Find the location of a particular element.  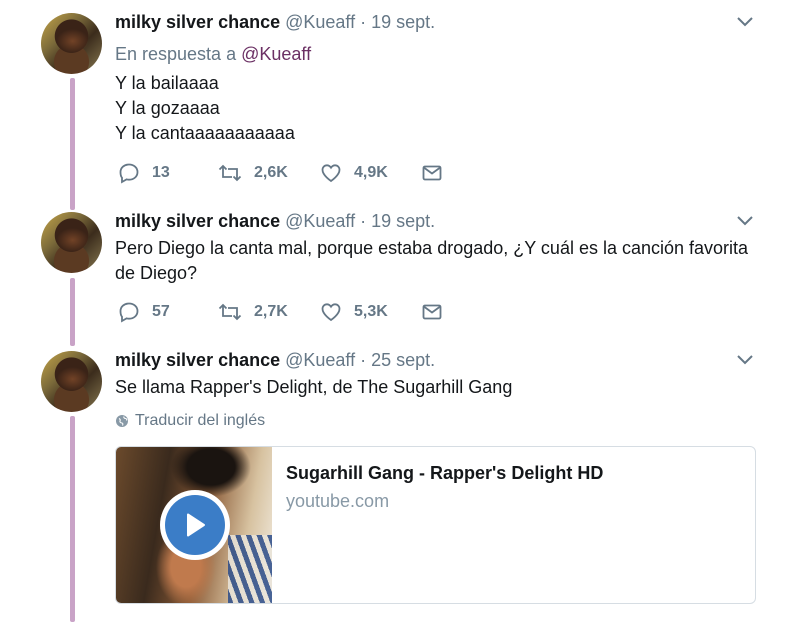

translate-label: Traducir del inglés is located at coordinates (200, 420).